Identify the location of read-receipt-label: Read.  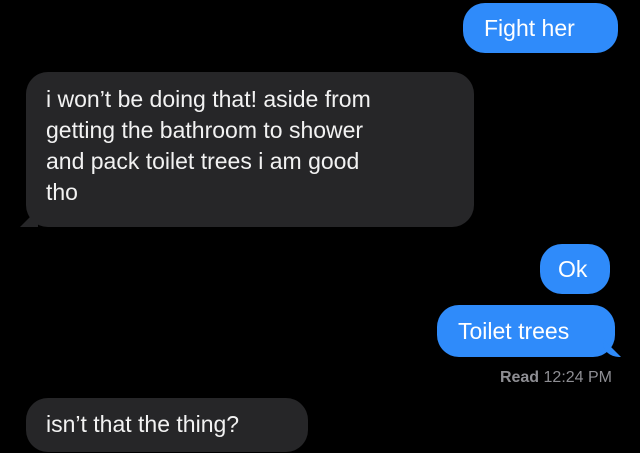
(519, 377).